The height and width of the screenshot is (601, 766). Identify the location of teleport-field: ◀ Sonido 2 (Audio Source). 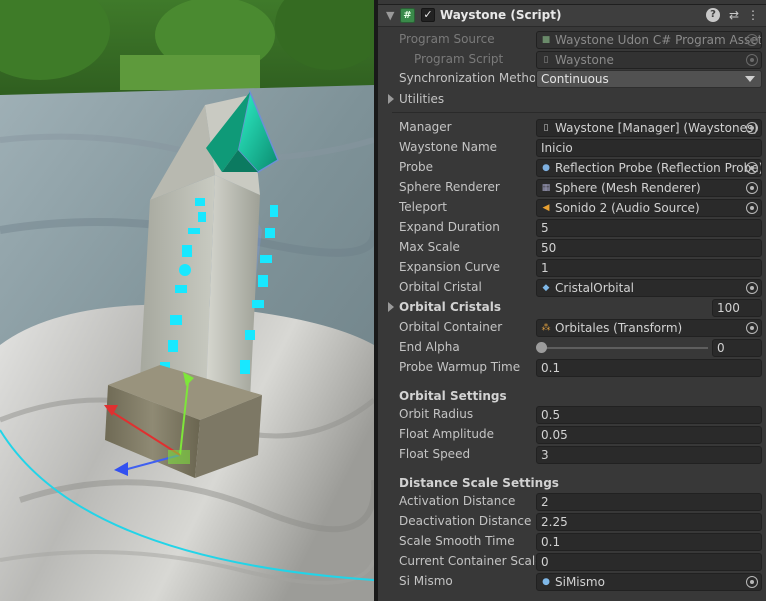
(649, 208).